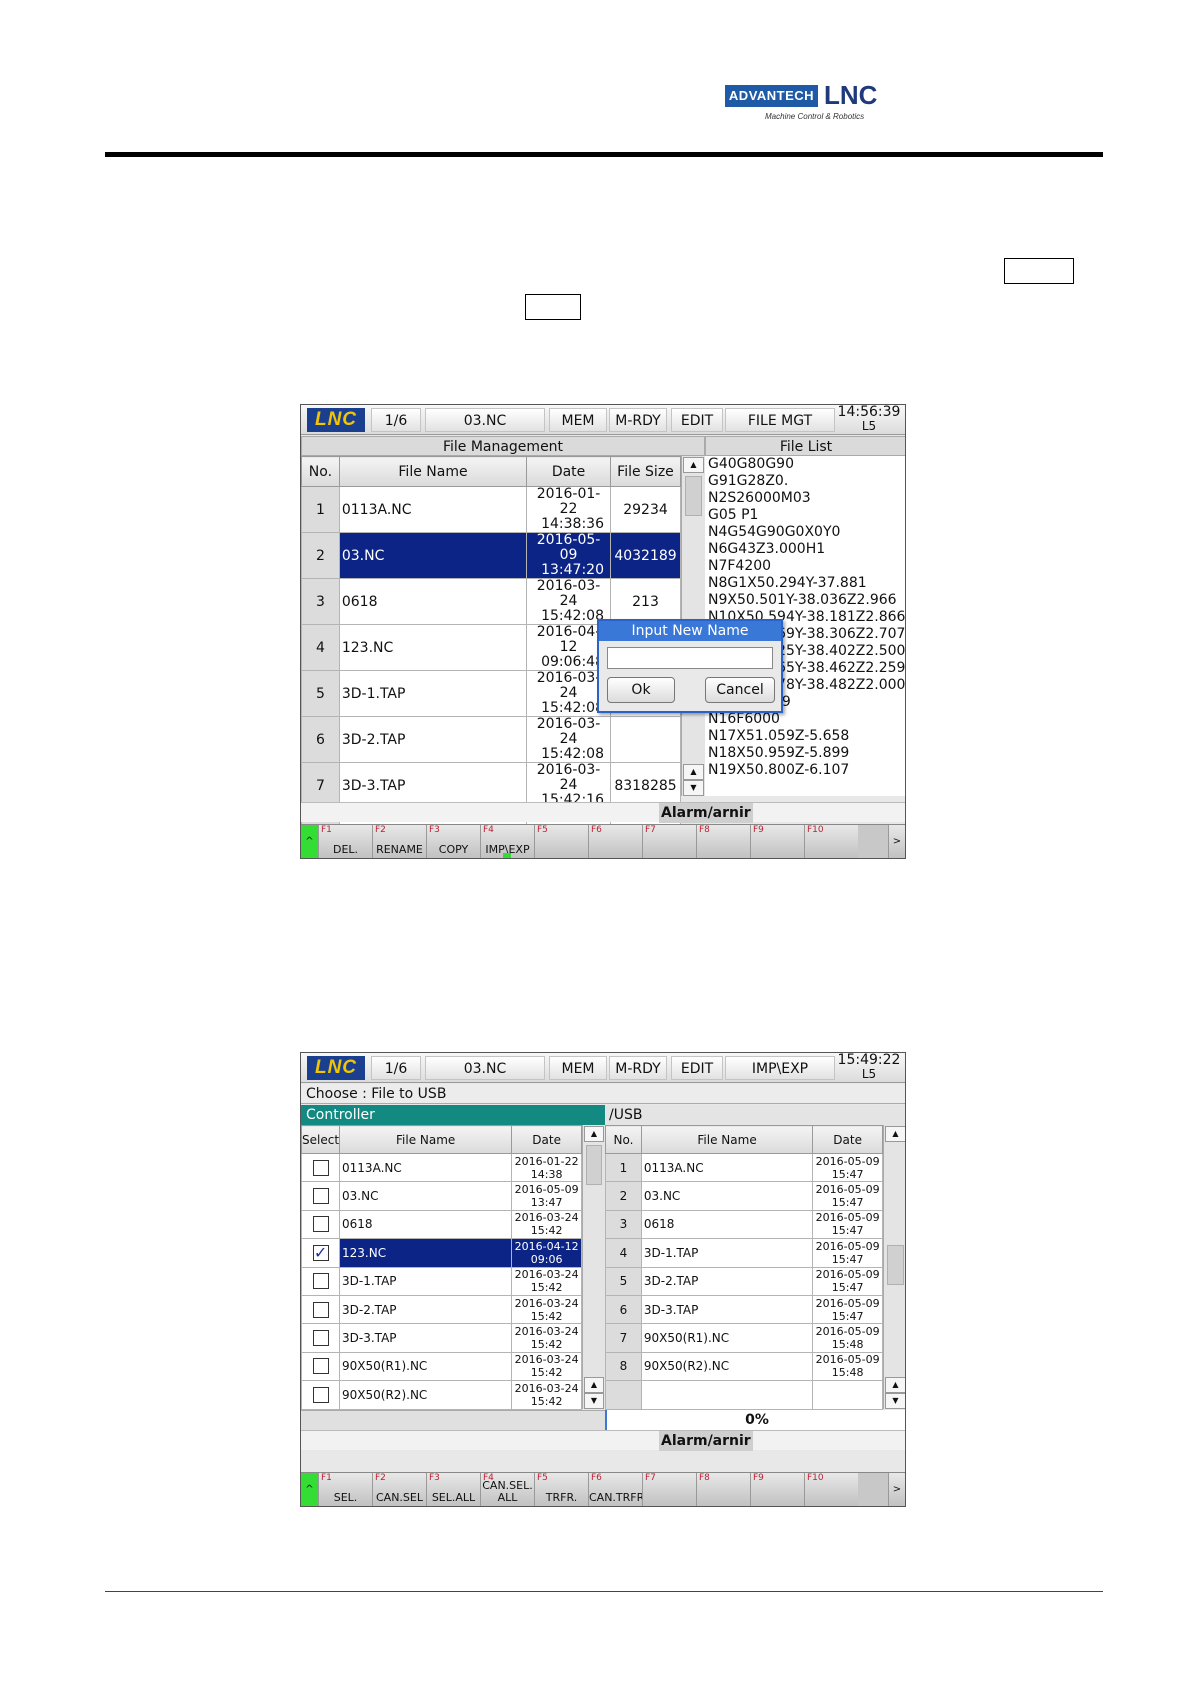 This screenshot has height=1684, width=1191. Describe the element at coordinates (603, 812) in the screenshot. I see `alarm-bar: Alarm/arnir` at that location.